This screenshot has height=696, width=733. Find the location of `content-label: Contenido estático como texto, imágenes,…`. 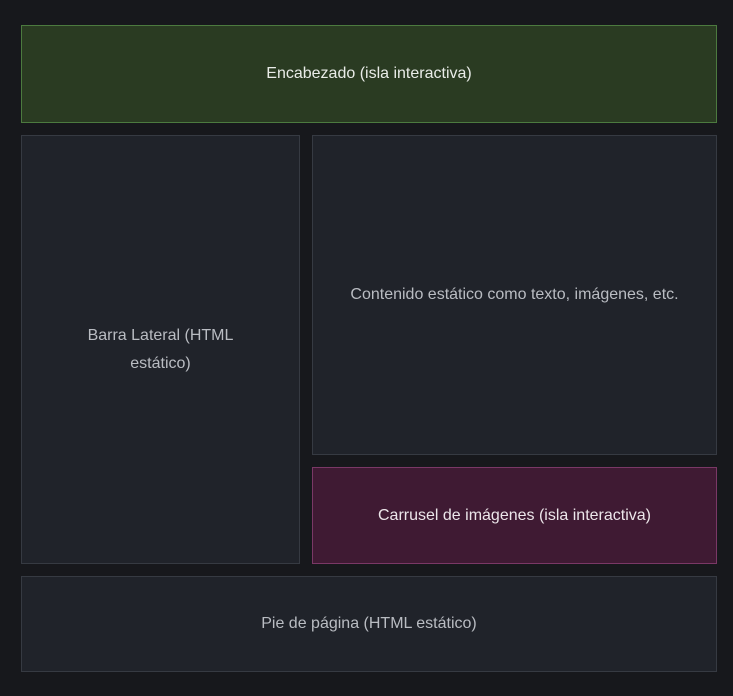

content-label: Contenido estático como texto, imágenes,… is located at coordinates (514, 294).